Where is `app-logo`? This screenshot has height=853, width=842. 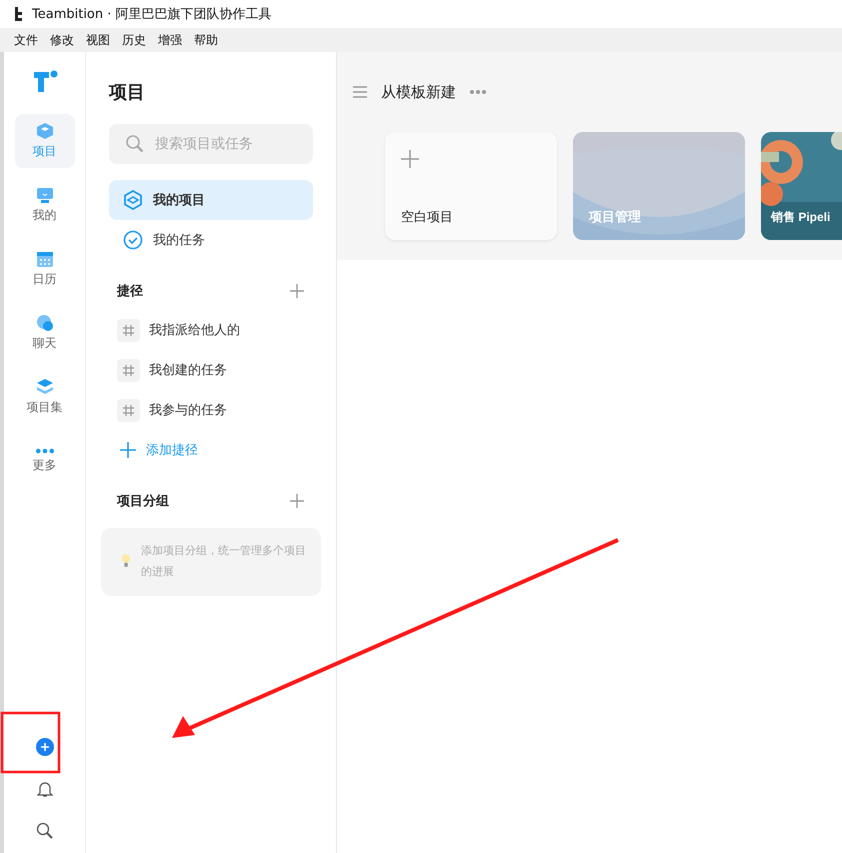
app-logo is located at coordinates (45, 82).